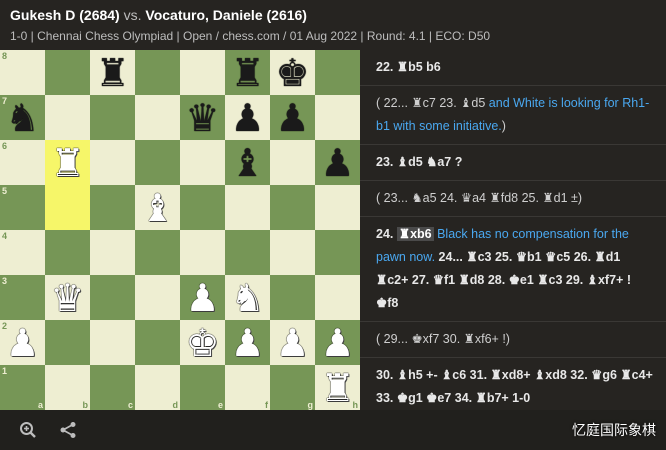 The height and width of the screenshot is (450, 666). I want to click on move-text: c6 31., so click(471, 375).